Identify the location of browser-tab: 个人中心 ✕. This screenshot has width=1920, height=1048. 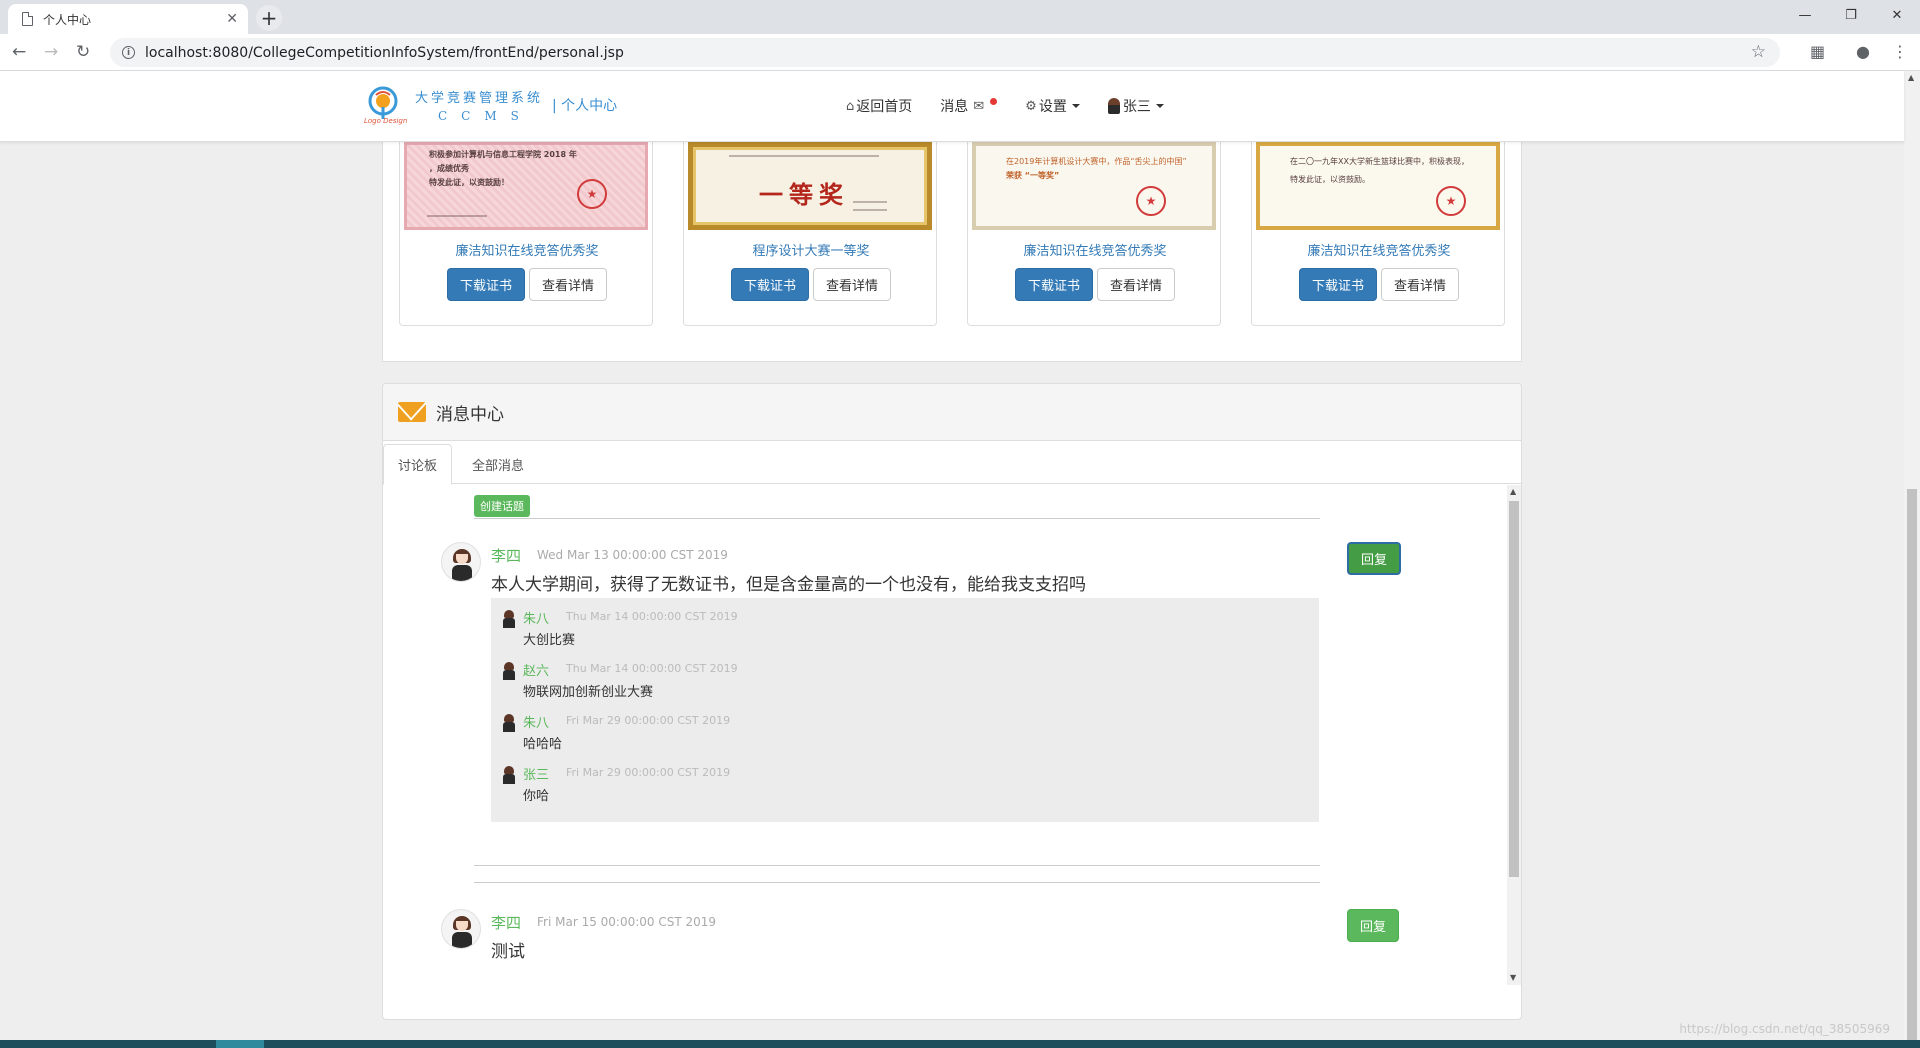
(128, 19).